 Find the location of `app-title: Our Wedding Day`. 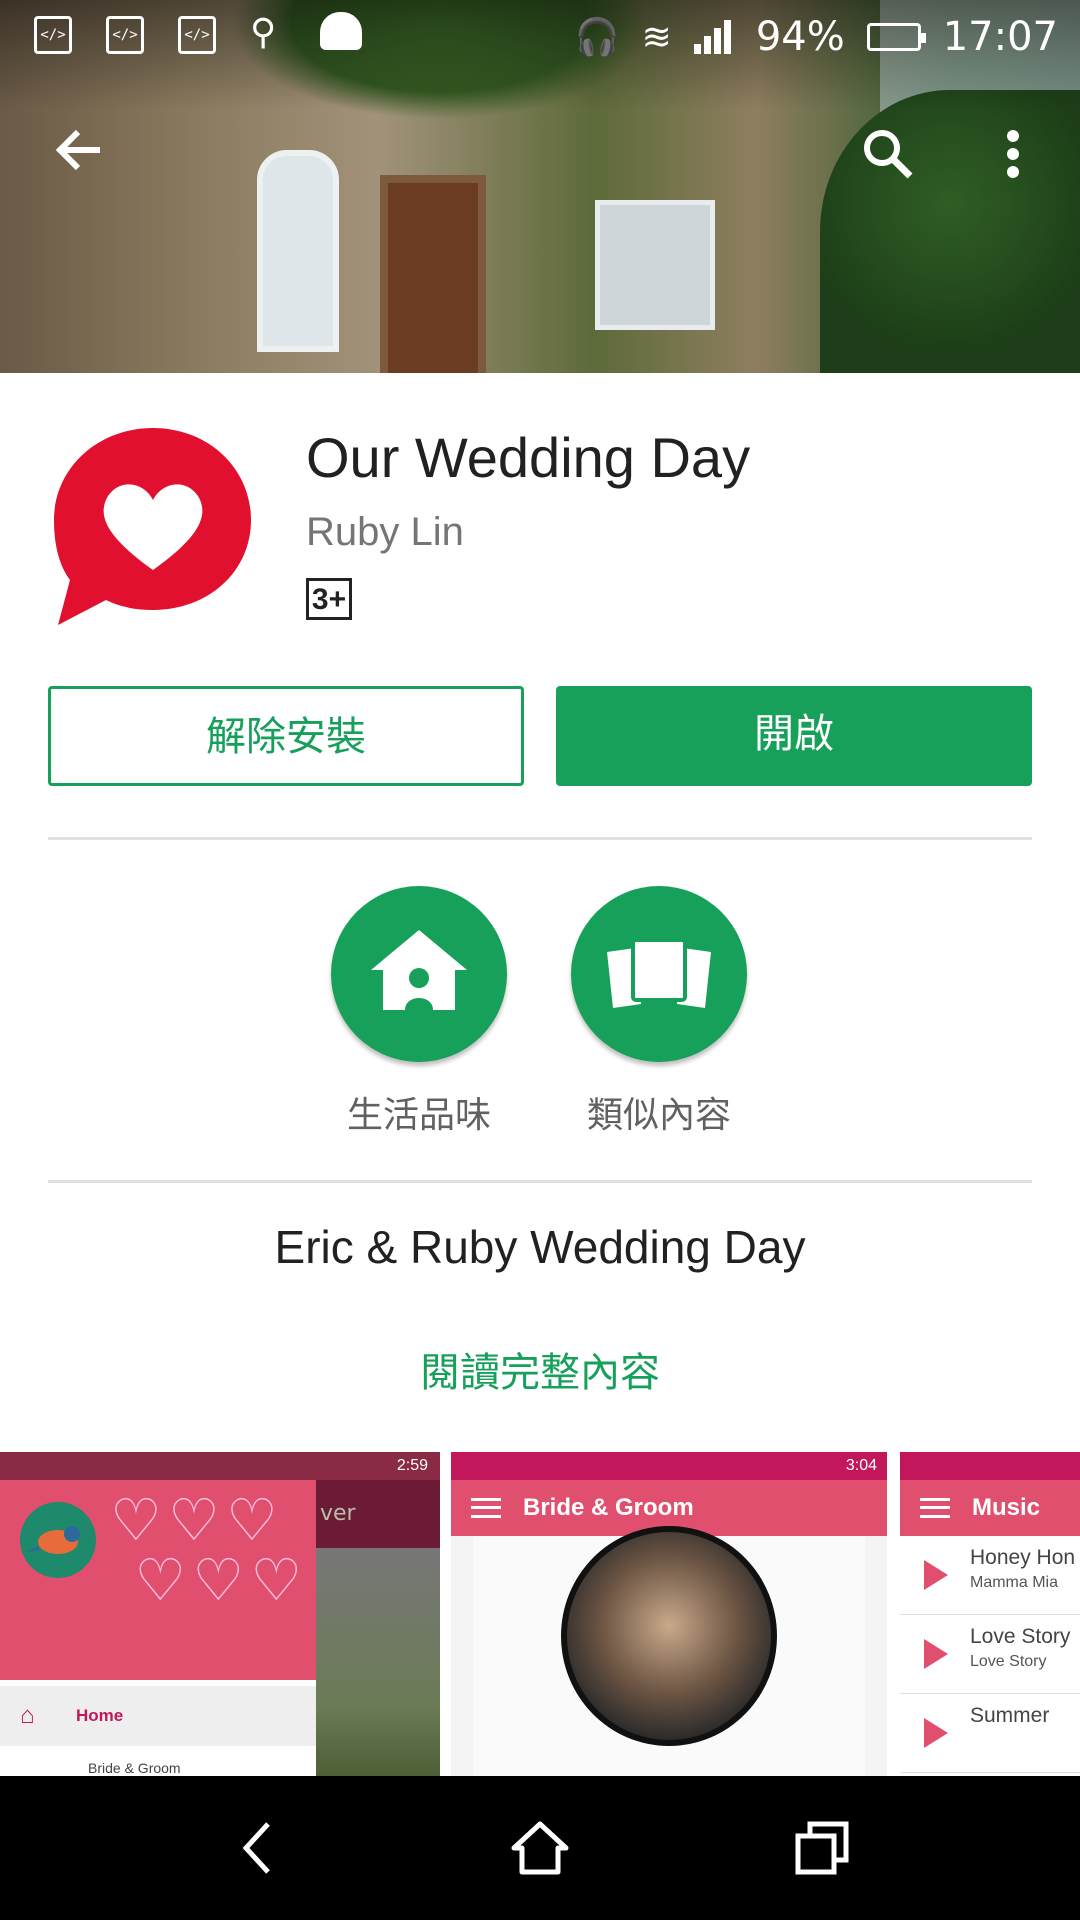

app-title: Our Wedding Day is located at coordinates (528, 457).